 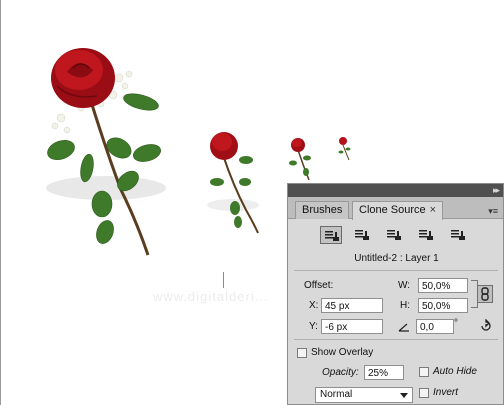 I want to click on clone-source-2-button, so click(x=362, y=235).